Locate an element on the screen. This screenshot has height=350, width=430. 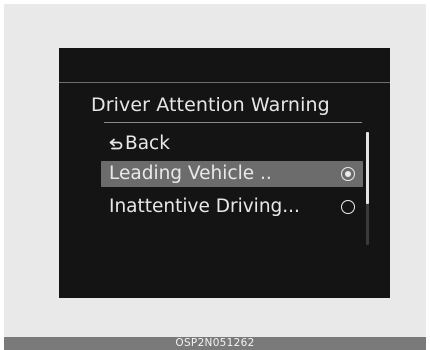
menu-item-leading-vehicle: Leading Vehicle .. is located at coordinates (232, 174).